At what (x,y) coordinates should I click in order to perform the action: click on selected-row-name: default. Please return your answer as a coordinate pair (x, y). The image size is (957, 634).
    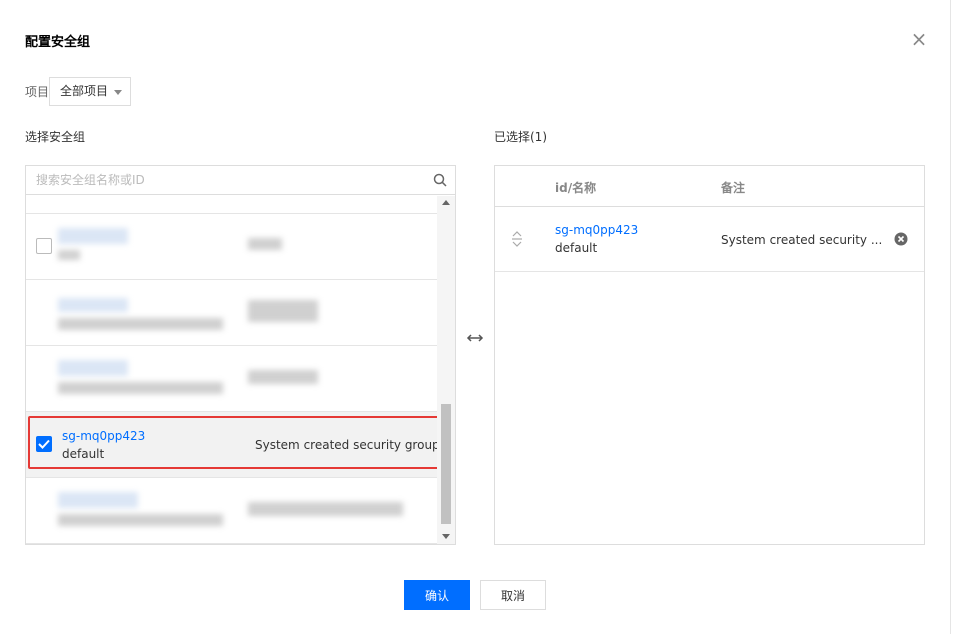
    Looking at the image, I should click on (83, 454).